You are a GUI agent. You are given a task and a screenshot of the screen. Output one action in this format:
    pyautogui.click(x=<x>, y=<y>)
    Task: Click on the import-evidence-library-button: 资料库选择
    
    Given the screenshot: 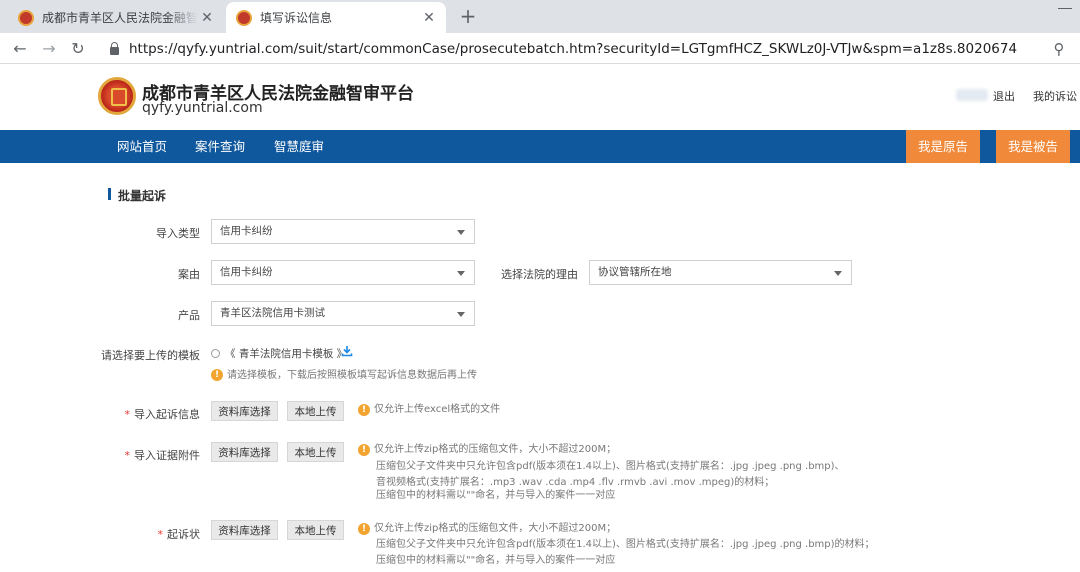 What is the action you would take?
    pyautogui.click(x=244, y=452)
    